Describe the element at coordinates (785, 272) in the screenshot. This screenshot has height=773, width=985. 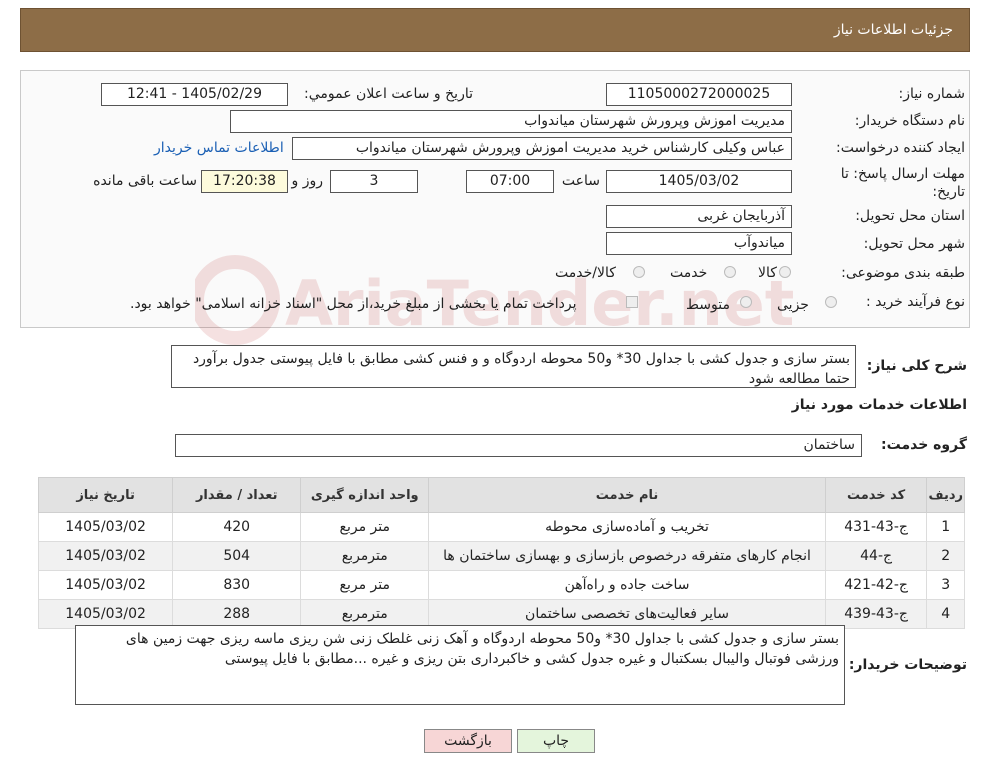
I see `category-radio-goods` at that location.